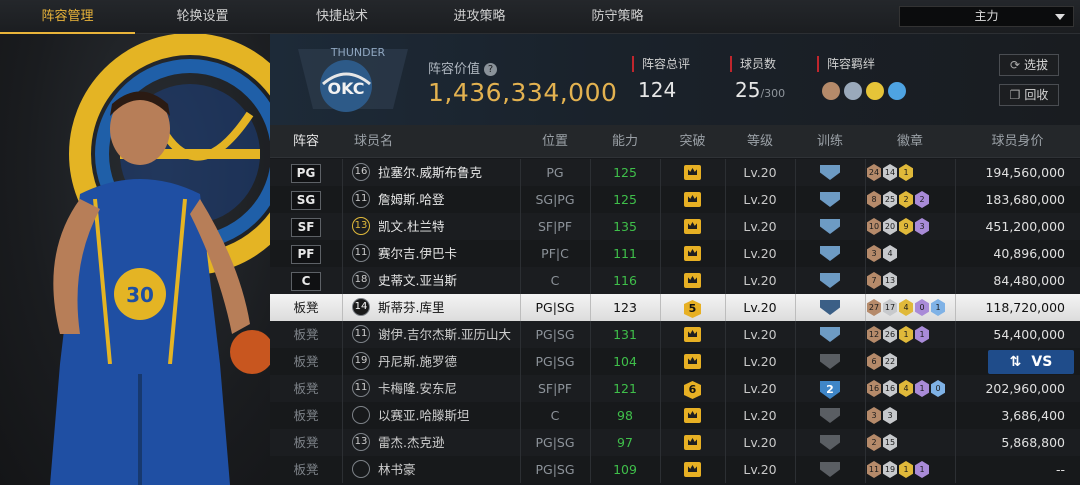 The height and width of the screenshot is (485, 1080). Describe the element at coordinates (617, 17) in the screenshot. I see `tab-defense: 防守策略` at that location.